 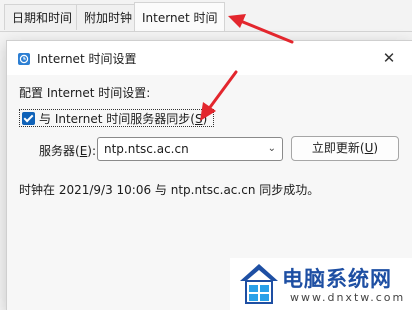 I want to click on chevron-down-icon: ⌄, so click(x=271, y=148).